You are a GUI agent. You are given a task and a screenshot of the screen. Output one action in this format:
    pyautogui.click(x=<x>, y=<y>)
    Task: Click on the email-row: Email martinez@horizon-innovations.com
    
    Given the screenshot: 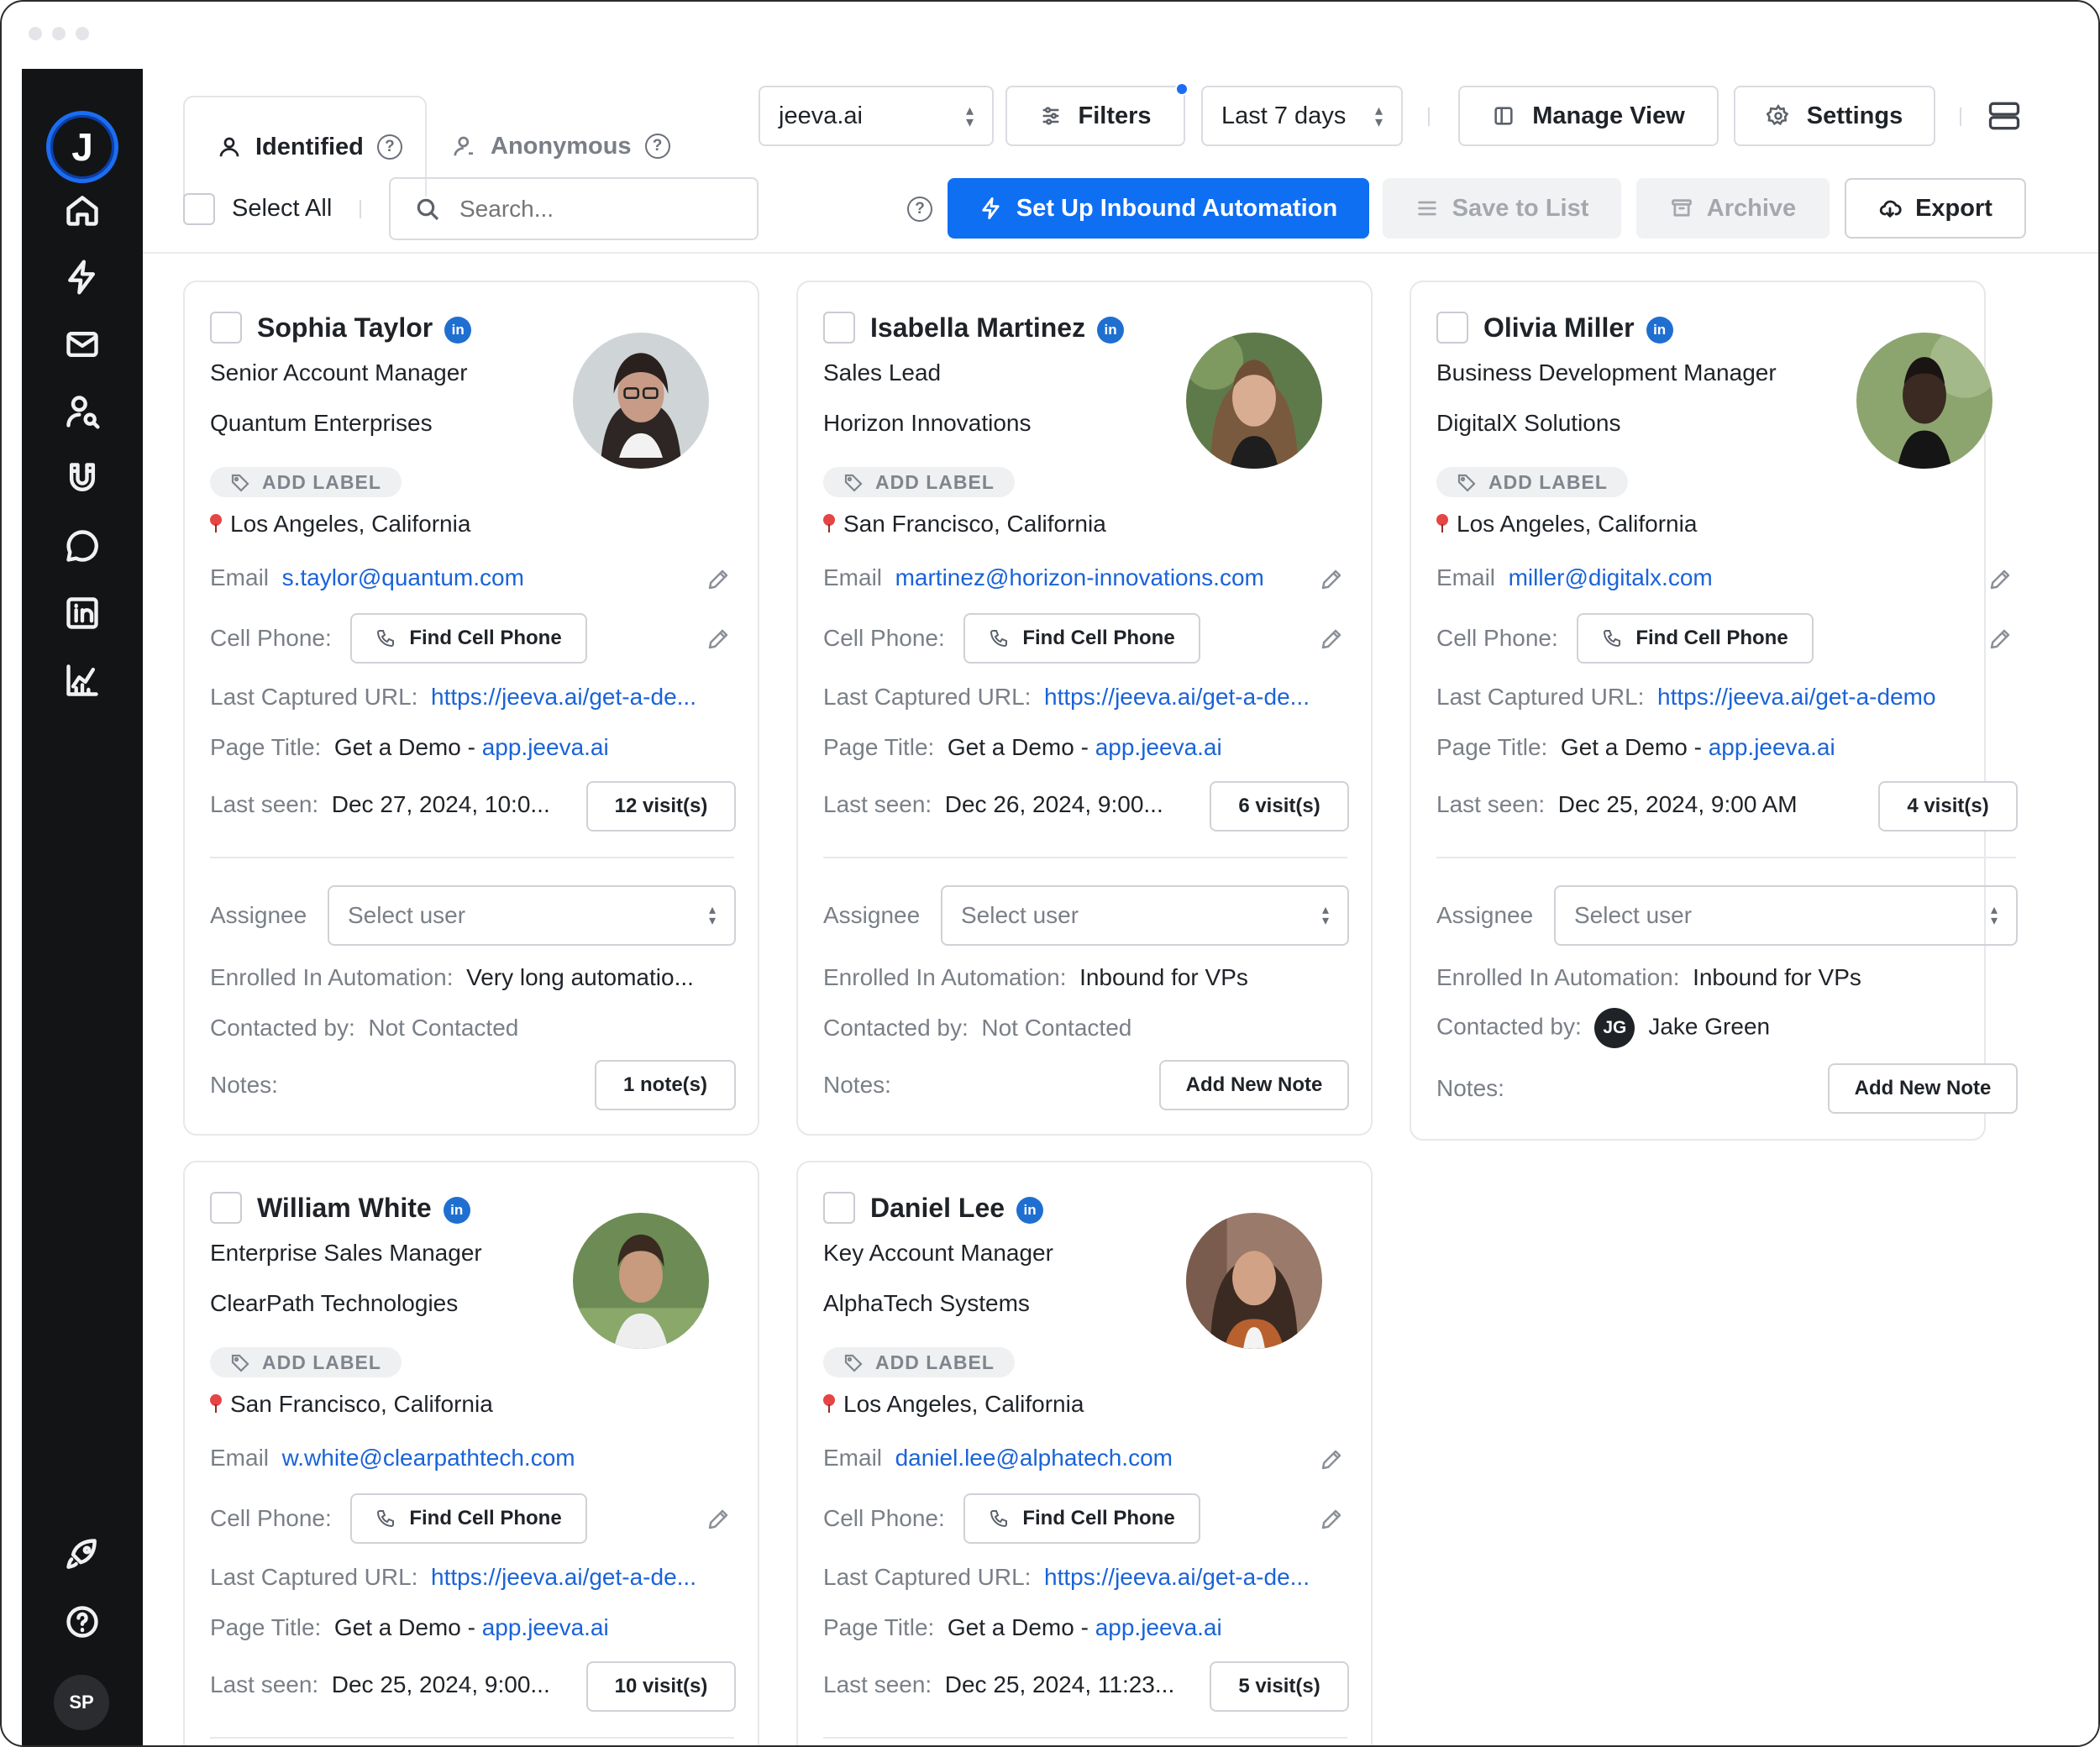 What is the action you would take?
    pyautogui.click(x=1043, y=577)
    